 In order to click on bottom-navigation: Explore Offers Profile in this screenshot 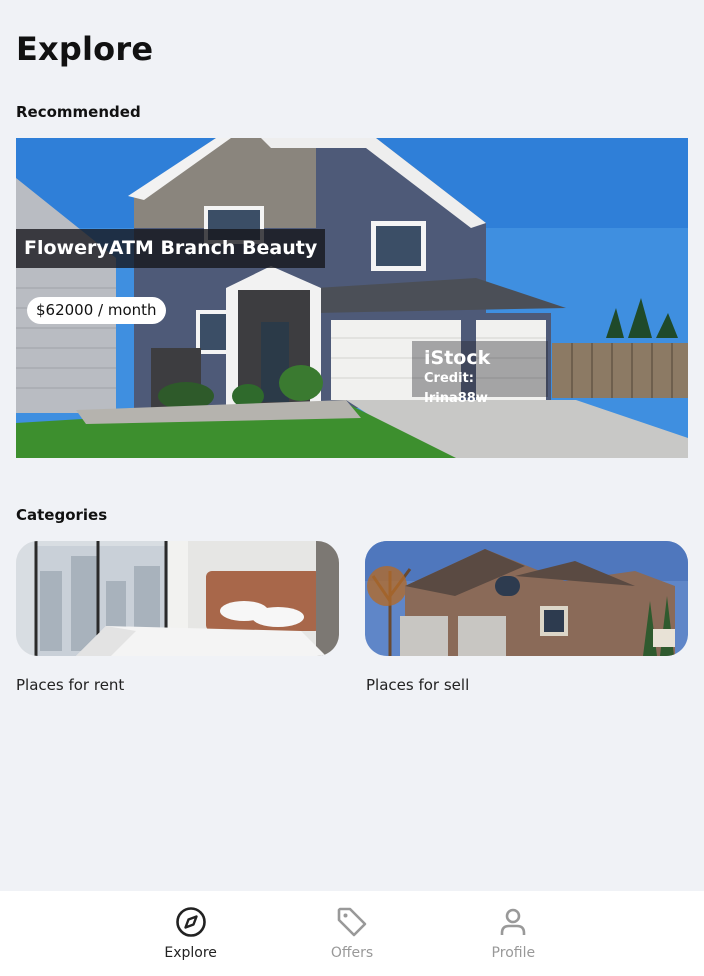, I will do `click(352, 933)`.